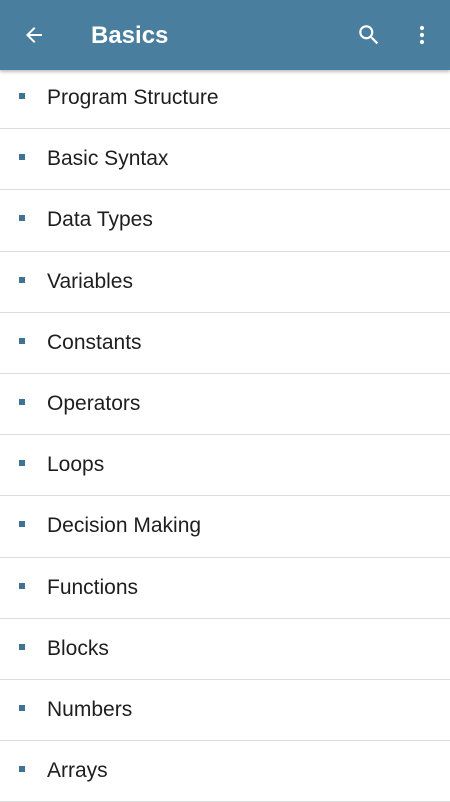  Describe the element at coordinates (225, 221) in the screenshot. I see `list-item-data-types: Data Types` at that location.